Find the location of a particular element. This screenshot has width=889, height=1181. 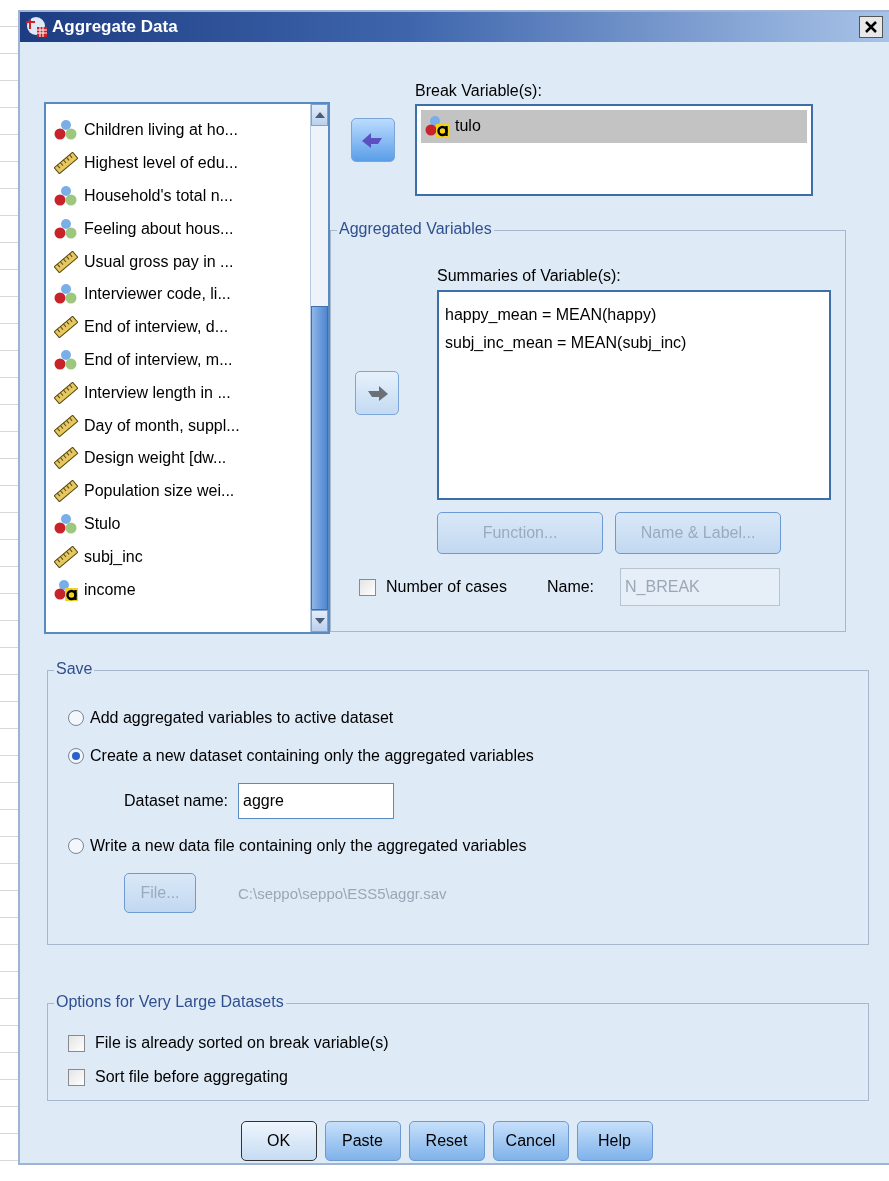

summary-item: happy_mean = MEAN(happy) is located at coordinates (634, 315).